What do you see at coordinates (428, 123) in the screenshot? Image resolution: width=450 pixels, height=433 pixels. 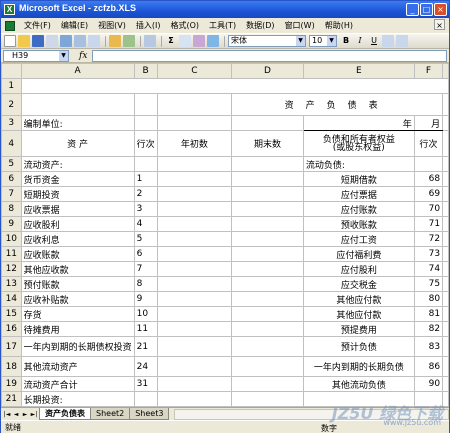 I see `month-label: 月` at bounding box center [428, 123].